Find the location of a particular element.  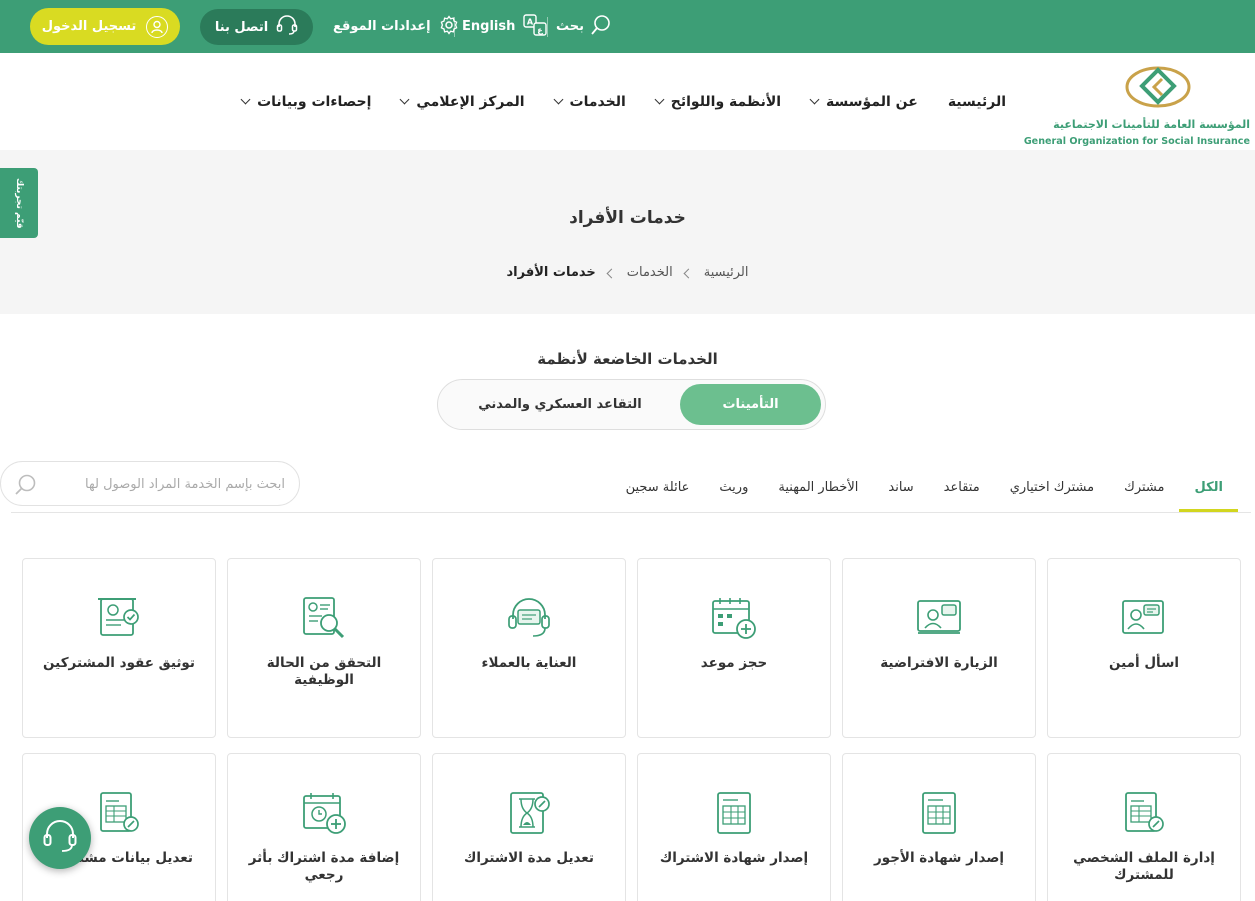

breadcrumb-current: خدمات الأفراد is located at coordinates (551, 272).